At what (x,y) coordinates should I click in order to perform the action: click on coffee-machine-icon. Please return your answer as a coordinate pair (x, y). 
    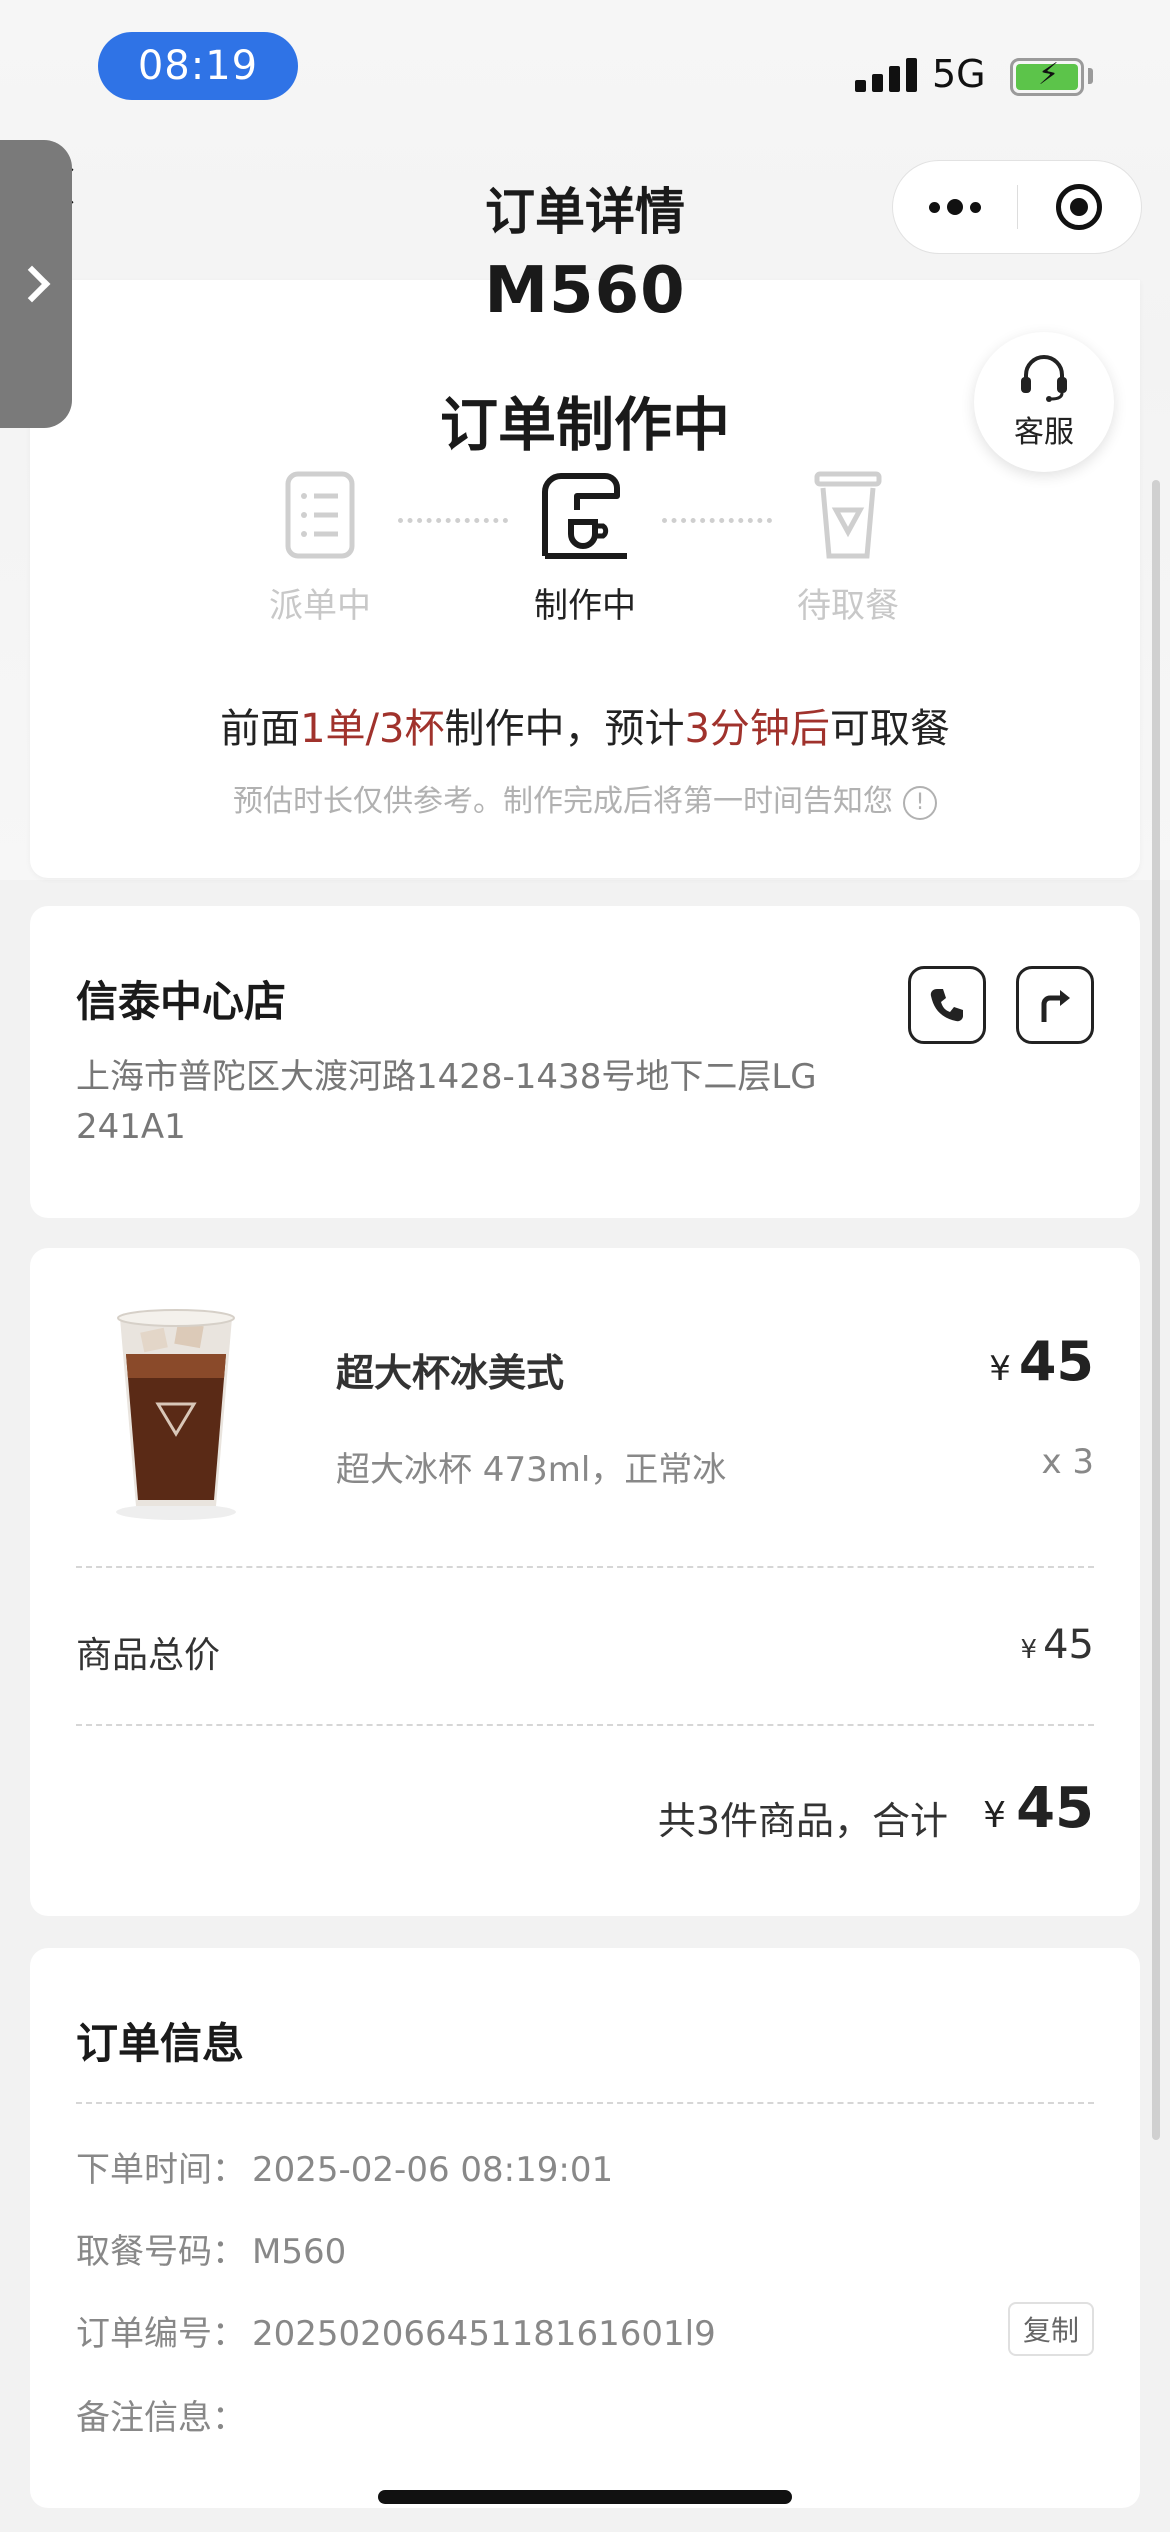
    Looking at the image, I should click on (584, 516).